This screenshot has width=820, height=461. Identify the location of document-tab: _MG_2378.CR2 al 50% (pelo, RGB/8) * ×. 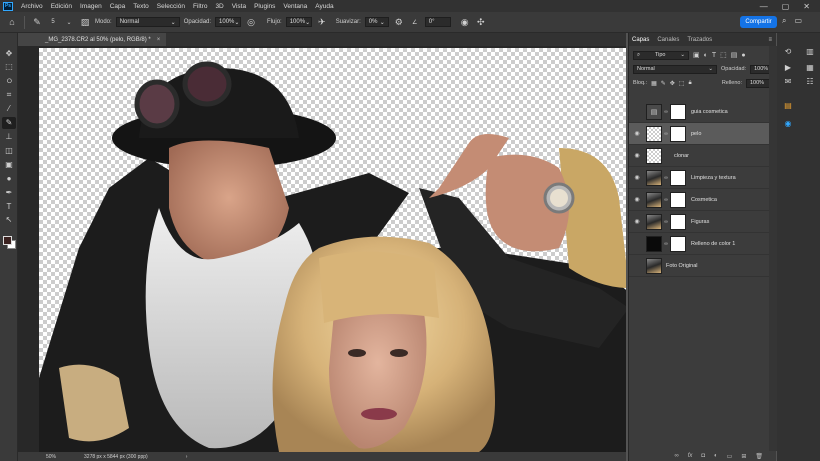
(92, 39).